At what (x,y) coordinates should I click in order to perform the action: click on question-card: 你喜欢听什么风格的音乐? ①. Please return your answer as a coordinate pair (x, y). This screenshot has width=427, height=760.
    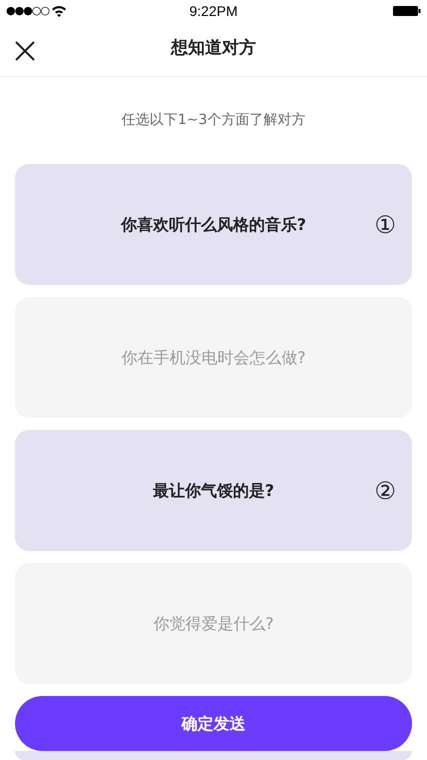
    Looking at the image, I should click on (213, 224).